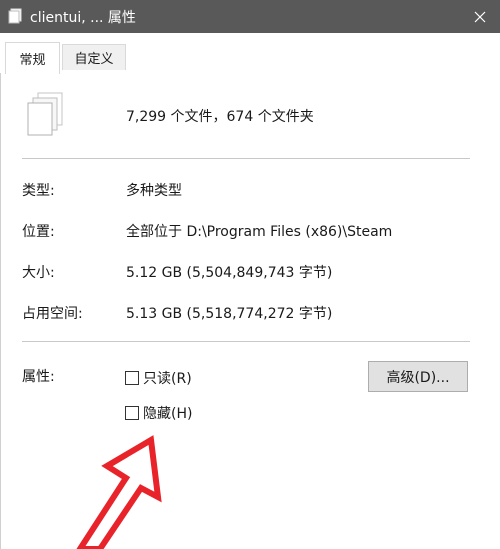 The height and width of the screenshot is (549, 500). Describe the element at coordinates (94, 59) in the screenshot. I see `tab-customize-label: 自定义` at that location.